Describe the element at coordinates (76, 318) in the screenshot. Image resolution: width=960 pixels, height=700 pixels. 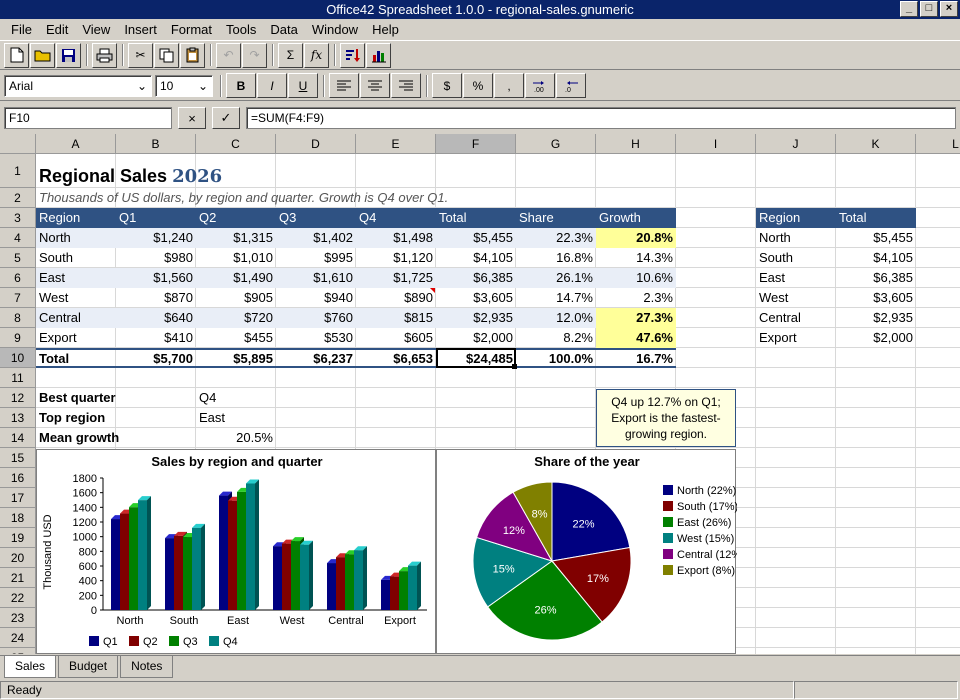
I see `table-cell: Central` at that location.